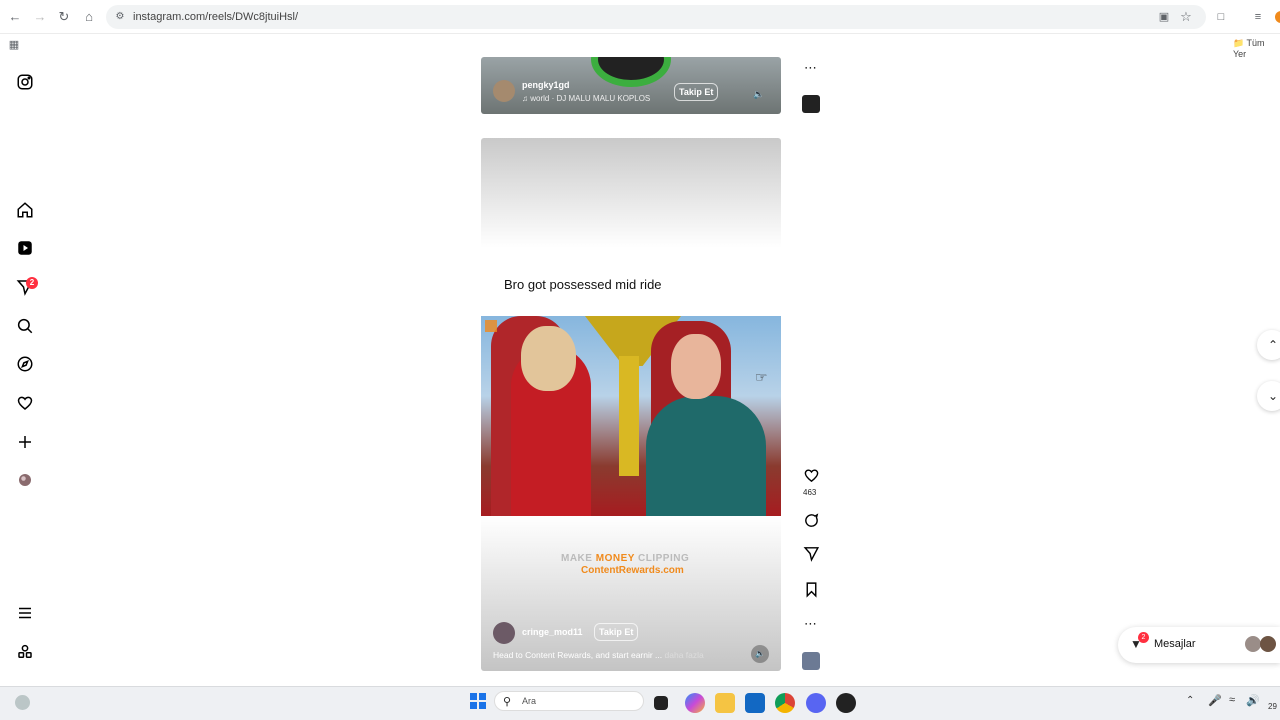 This screenshot has height=720, width=1280. What do you see at coordinates (569, 701) in the screenshot?
I see `taskbar-search-input: ⚲ Ara` at bounding box center [569, 701].